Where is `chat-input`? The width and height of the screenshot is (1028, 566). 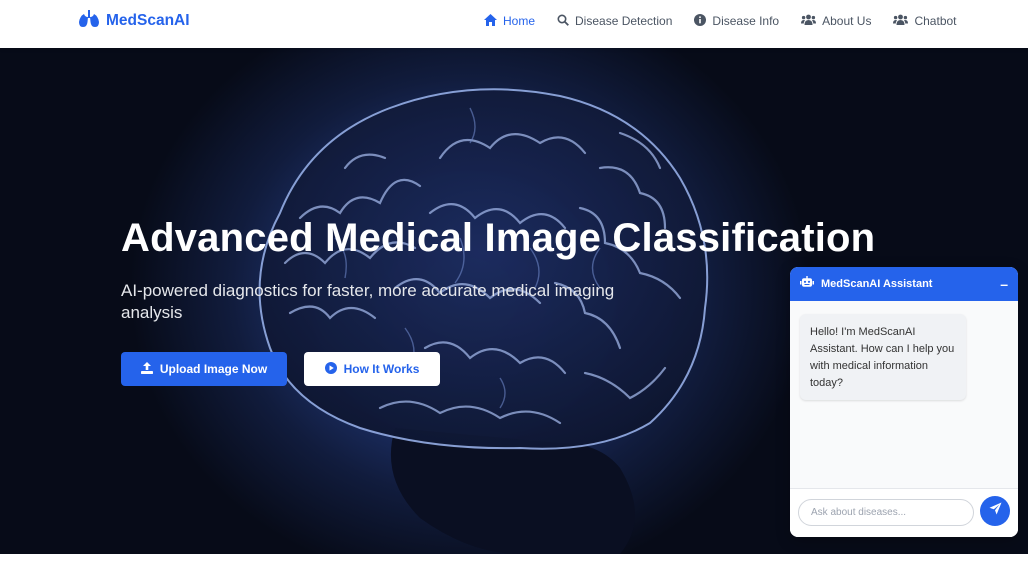
chat-input is located at coordinates (886, 512).